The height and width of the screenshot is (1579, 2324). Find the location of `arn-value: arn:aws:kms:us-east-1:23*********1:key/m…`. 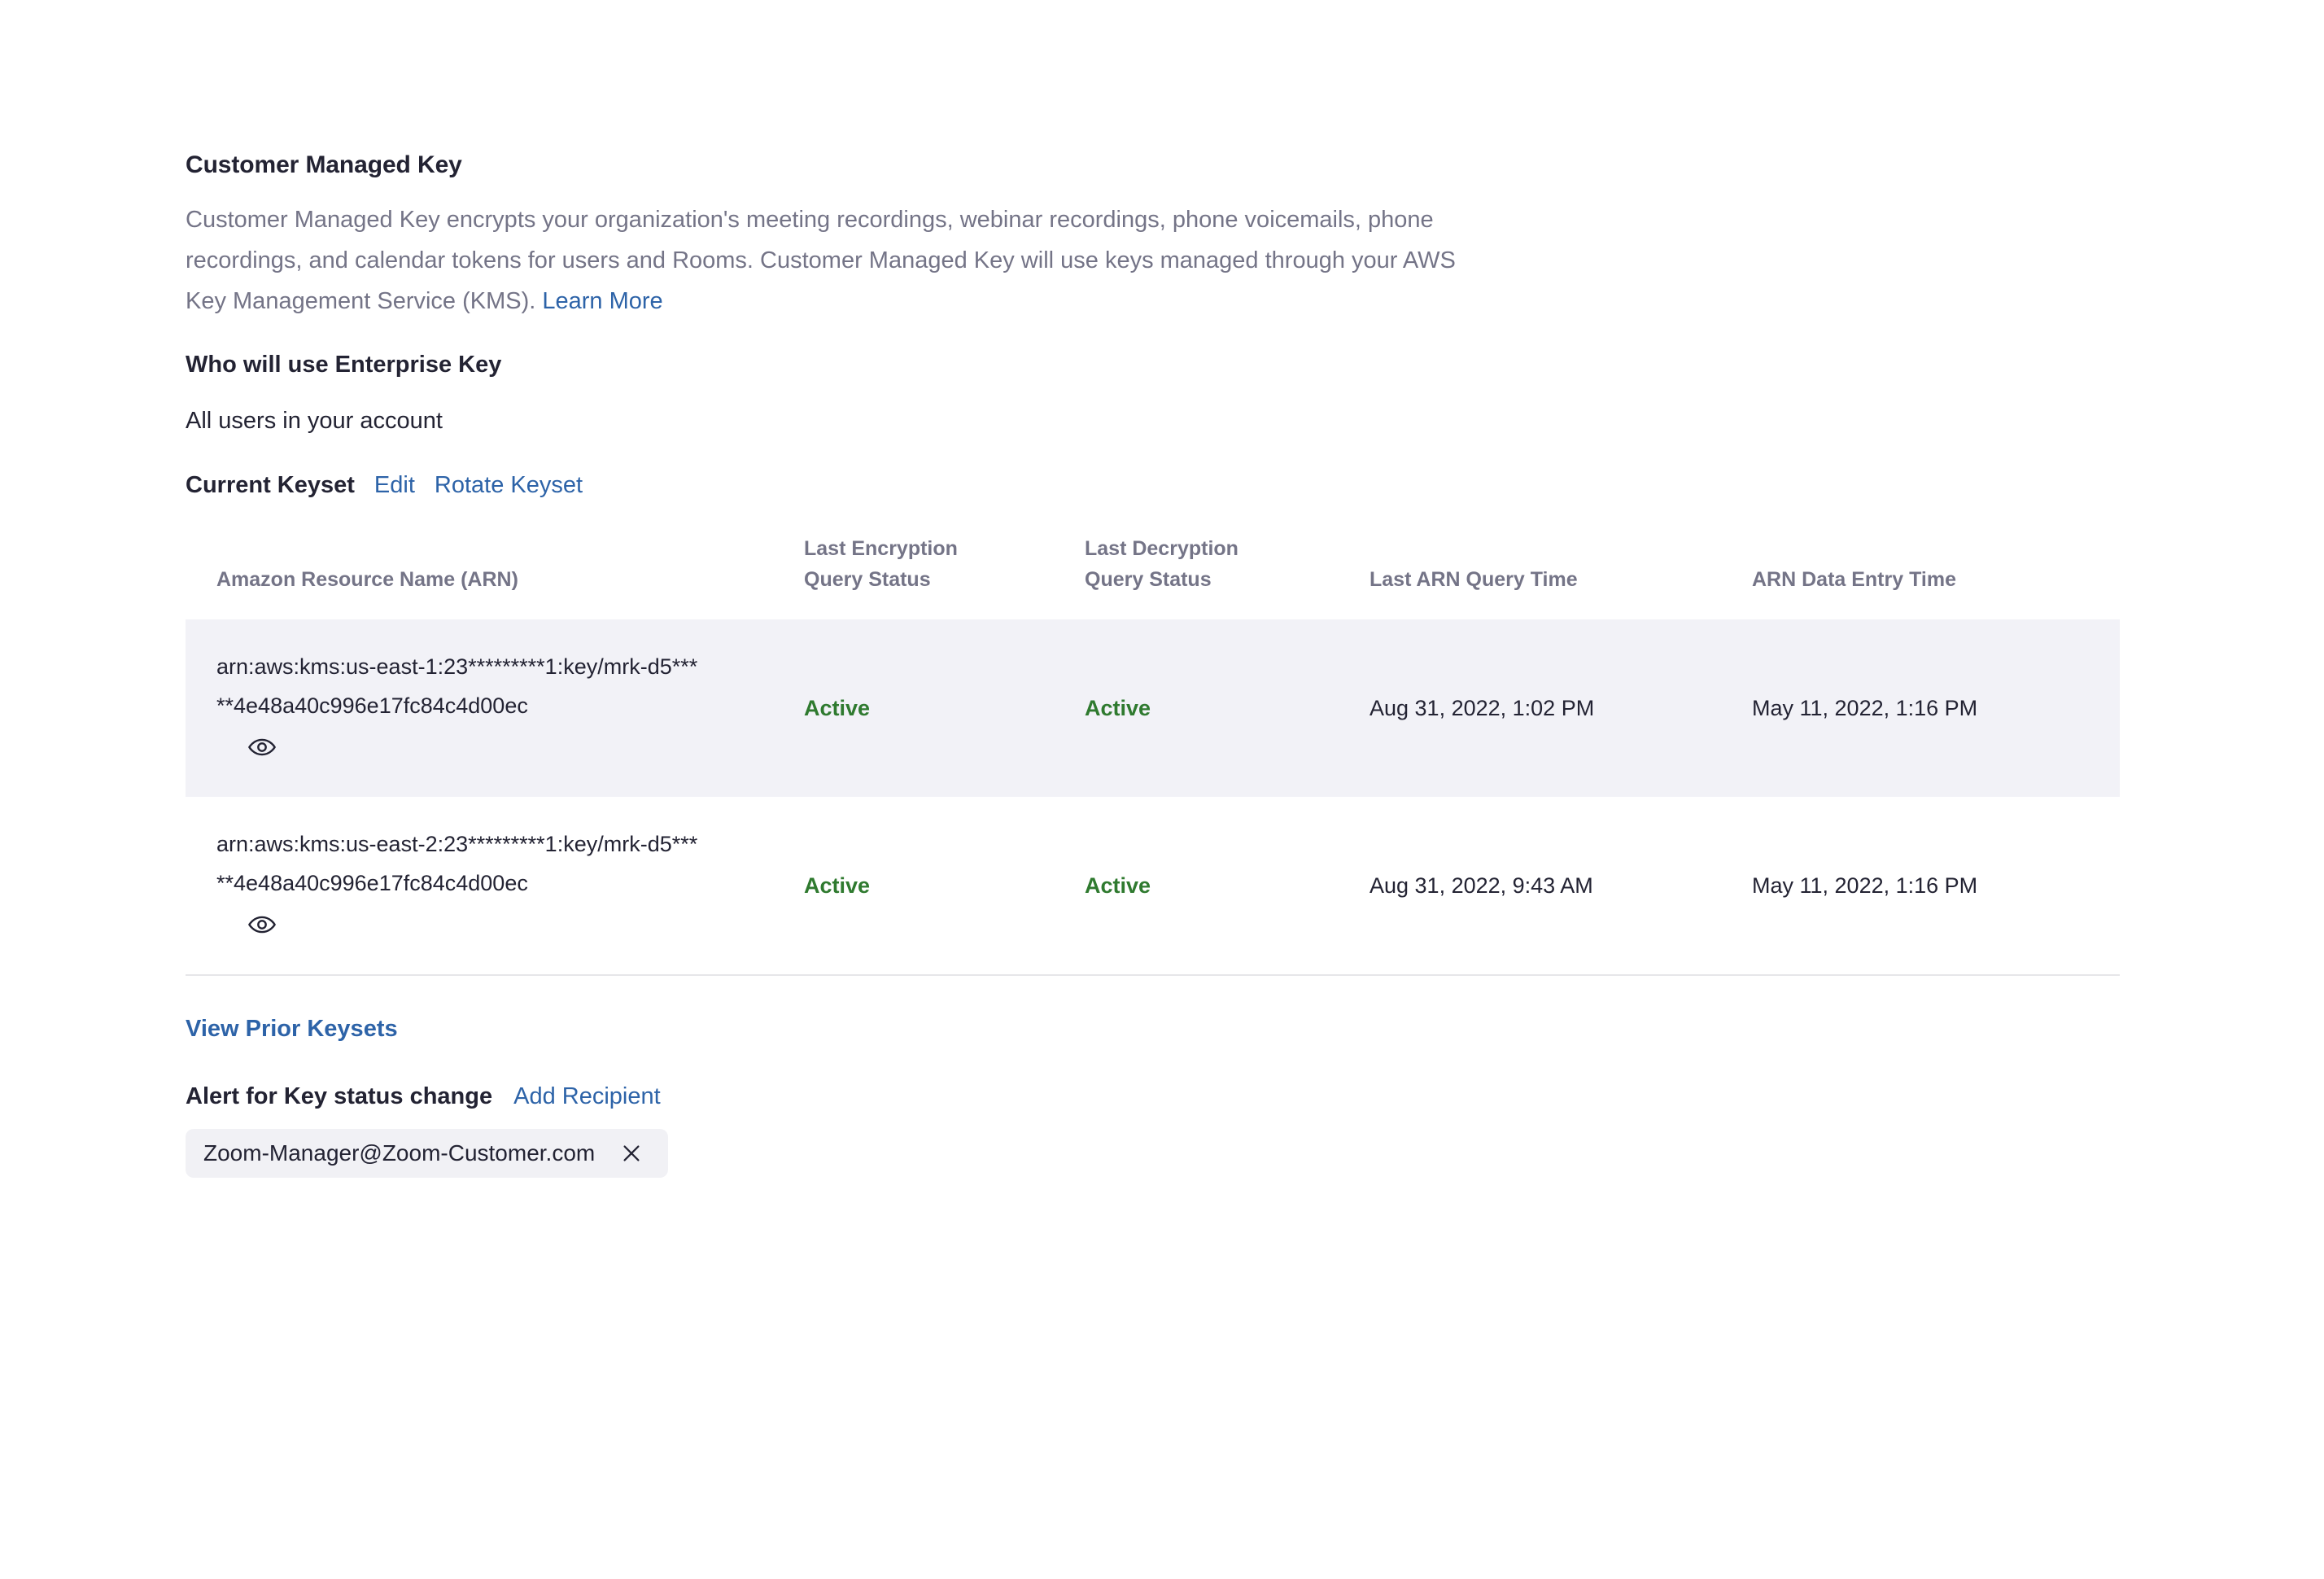

arn-value: arn:aws:kms:us-east-1:23*********1:key/m… is located at coordinates (457, 686).